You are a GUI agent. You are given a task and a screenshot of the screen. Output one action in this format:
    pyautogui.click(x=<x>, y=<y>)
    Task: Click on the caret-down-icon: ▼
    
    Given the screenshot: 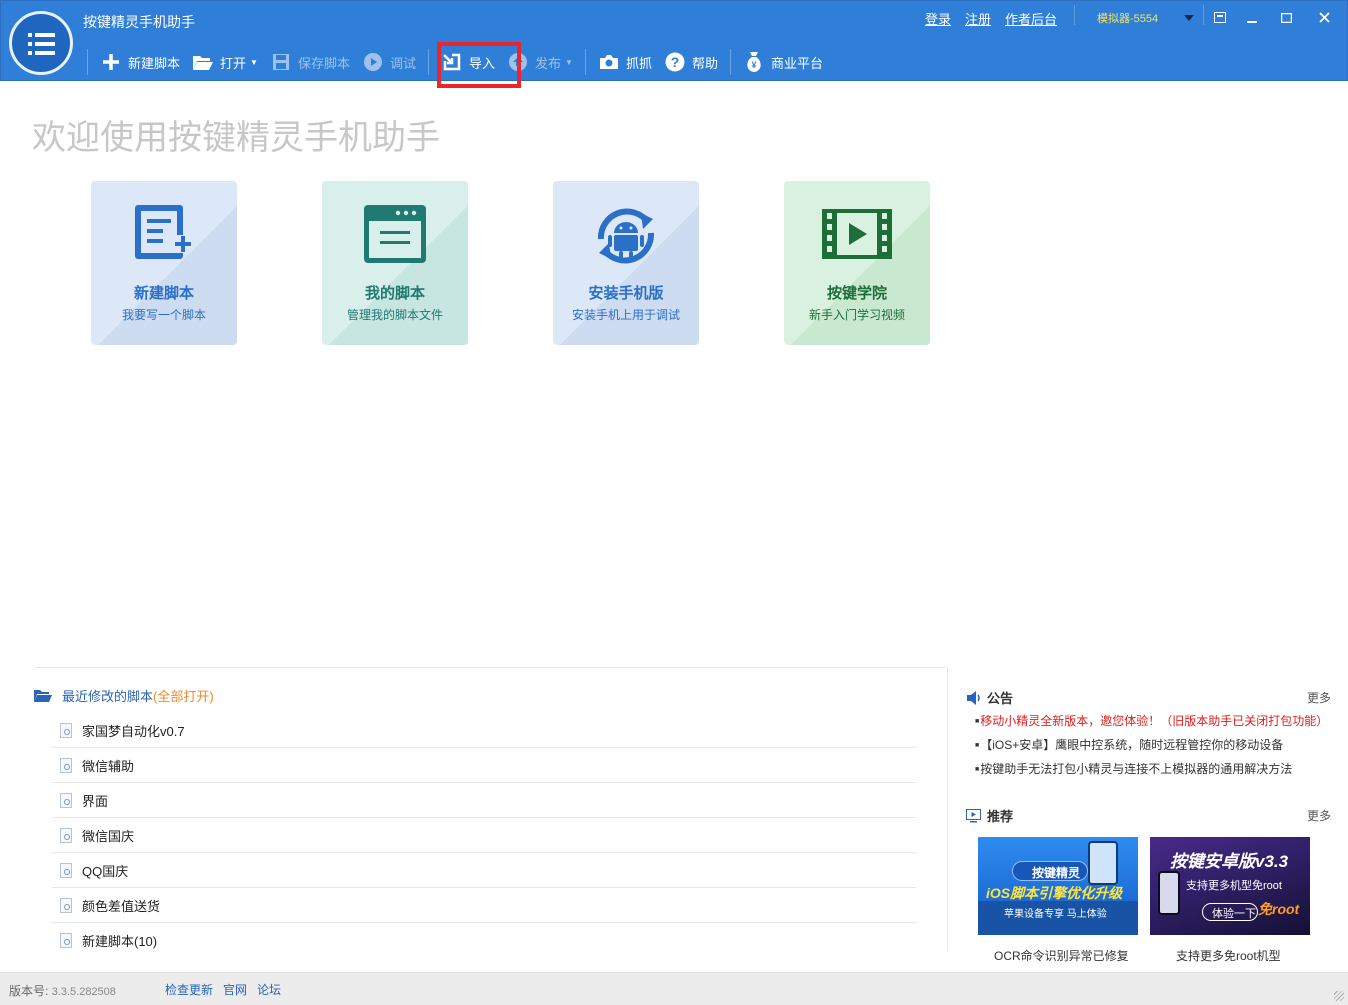 What is the action you would take?
    pyautogui.click(x=569, y=62)
    